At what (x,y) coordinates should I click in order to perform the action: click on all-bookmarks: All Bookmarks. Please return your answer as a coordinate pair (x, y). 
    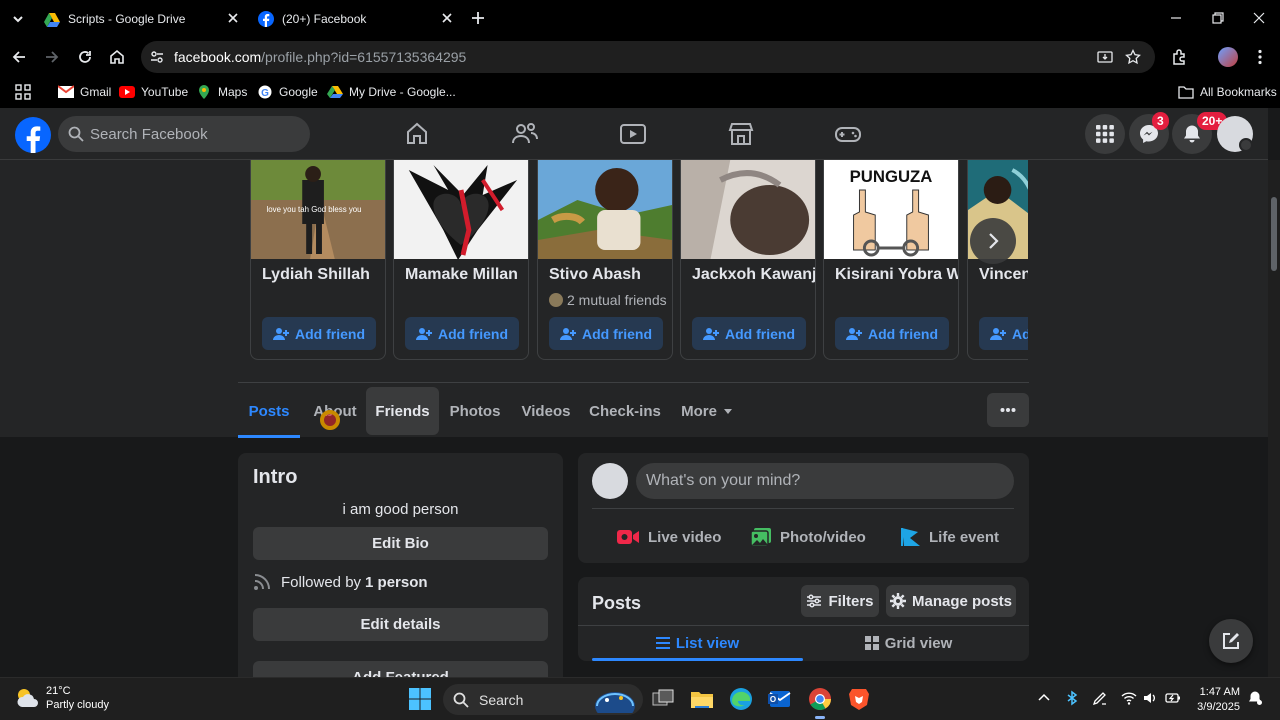
    Looking at the image, I should click on (1227, 92).